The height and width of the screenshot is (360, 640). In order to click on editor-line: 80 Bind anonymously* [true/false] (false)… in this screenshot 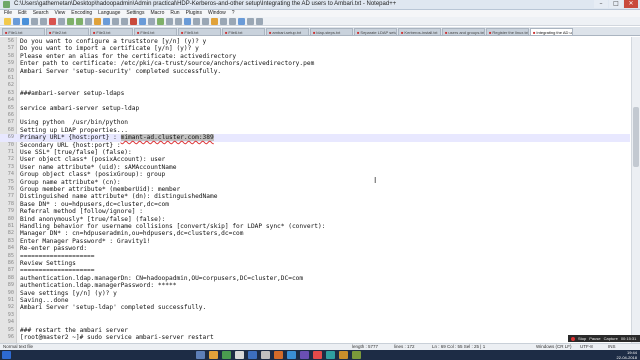, I will do `click(315, 219)`.